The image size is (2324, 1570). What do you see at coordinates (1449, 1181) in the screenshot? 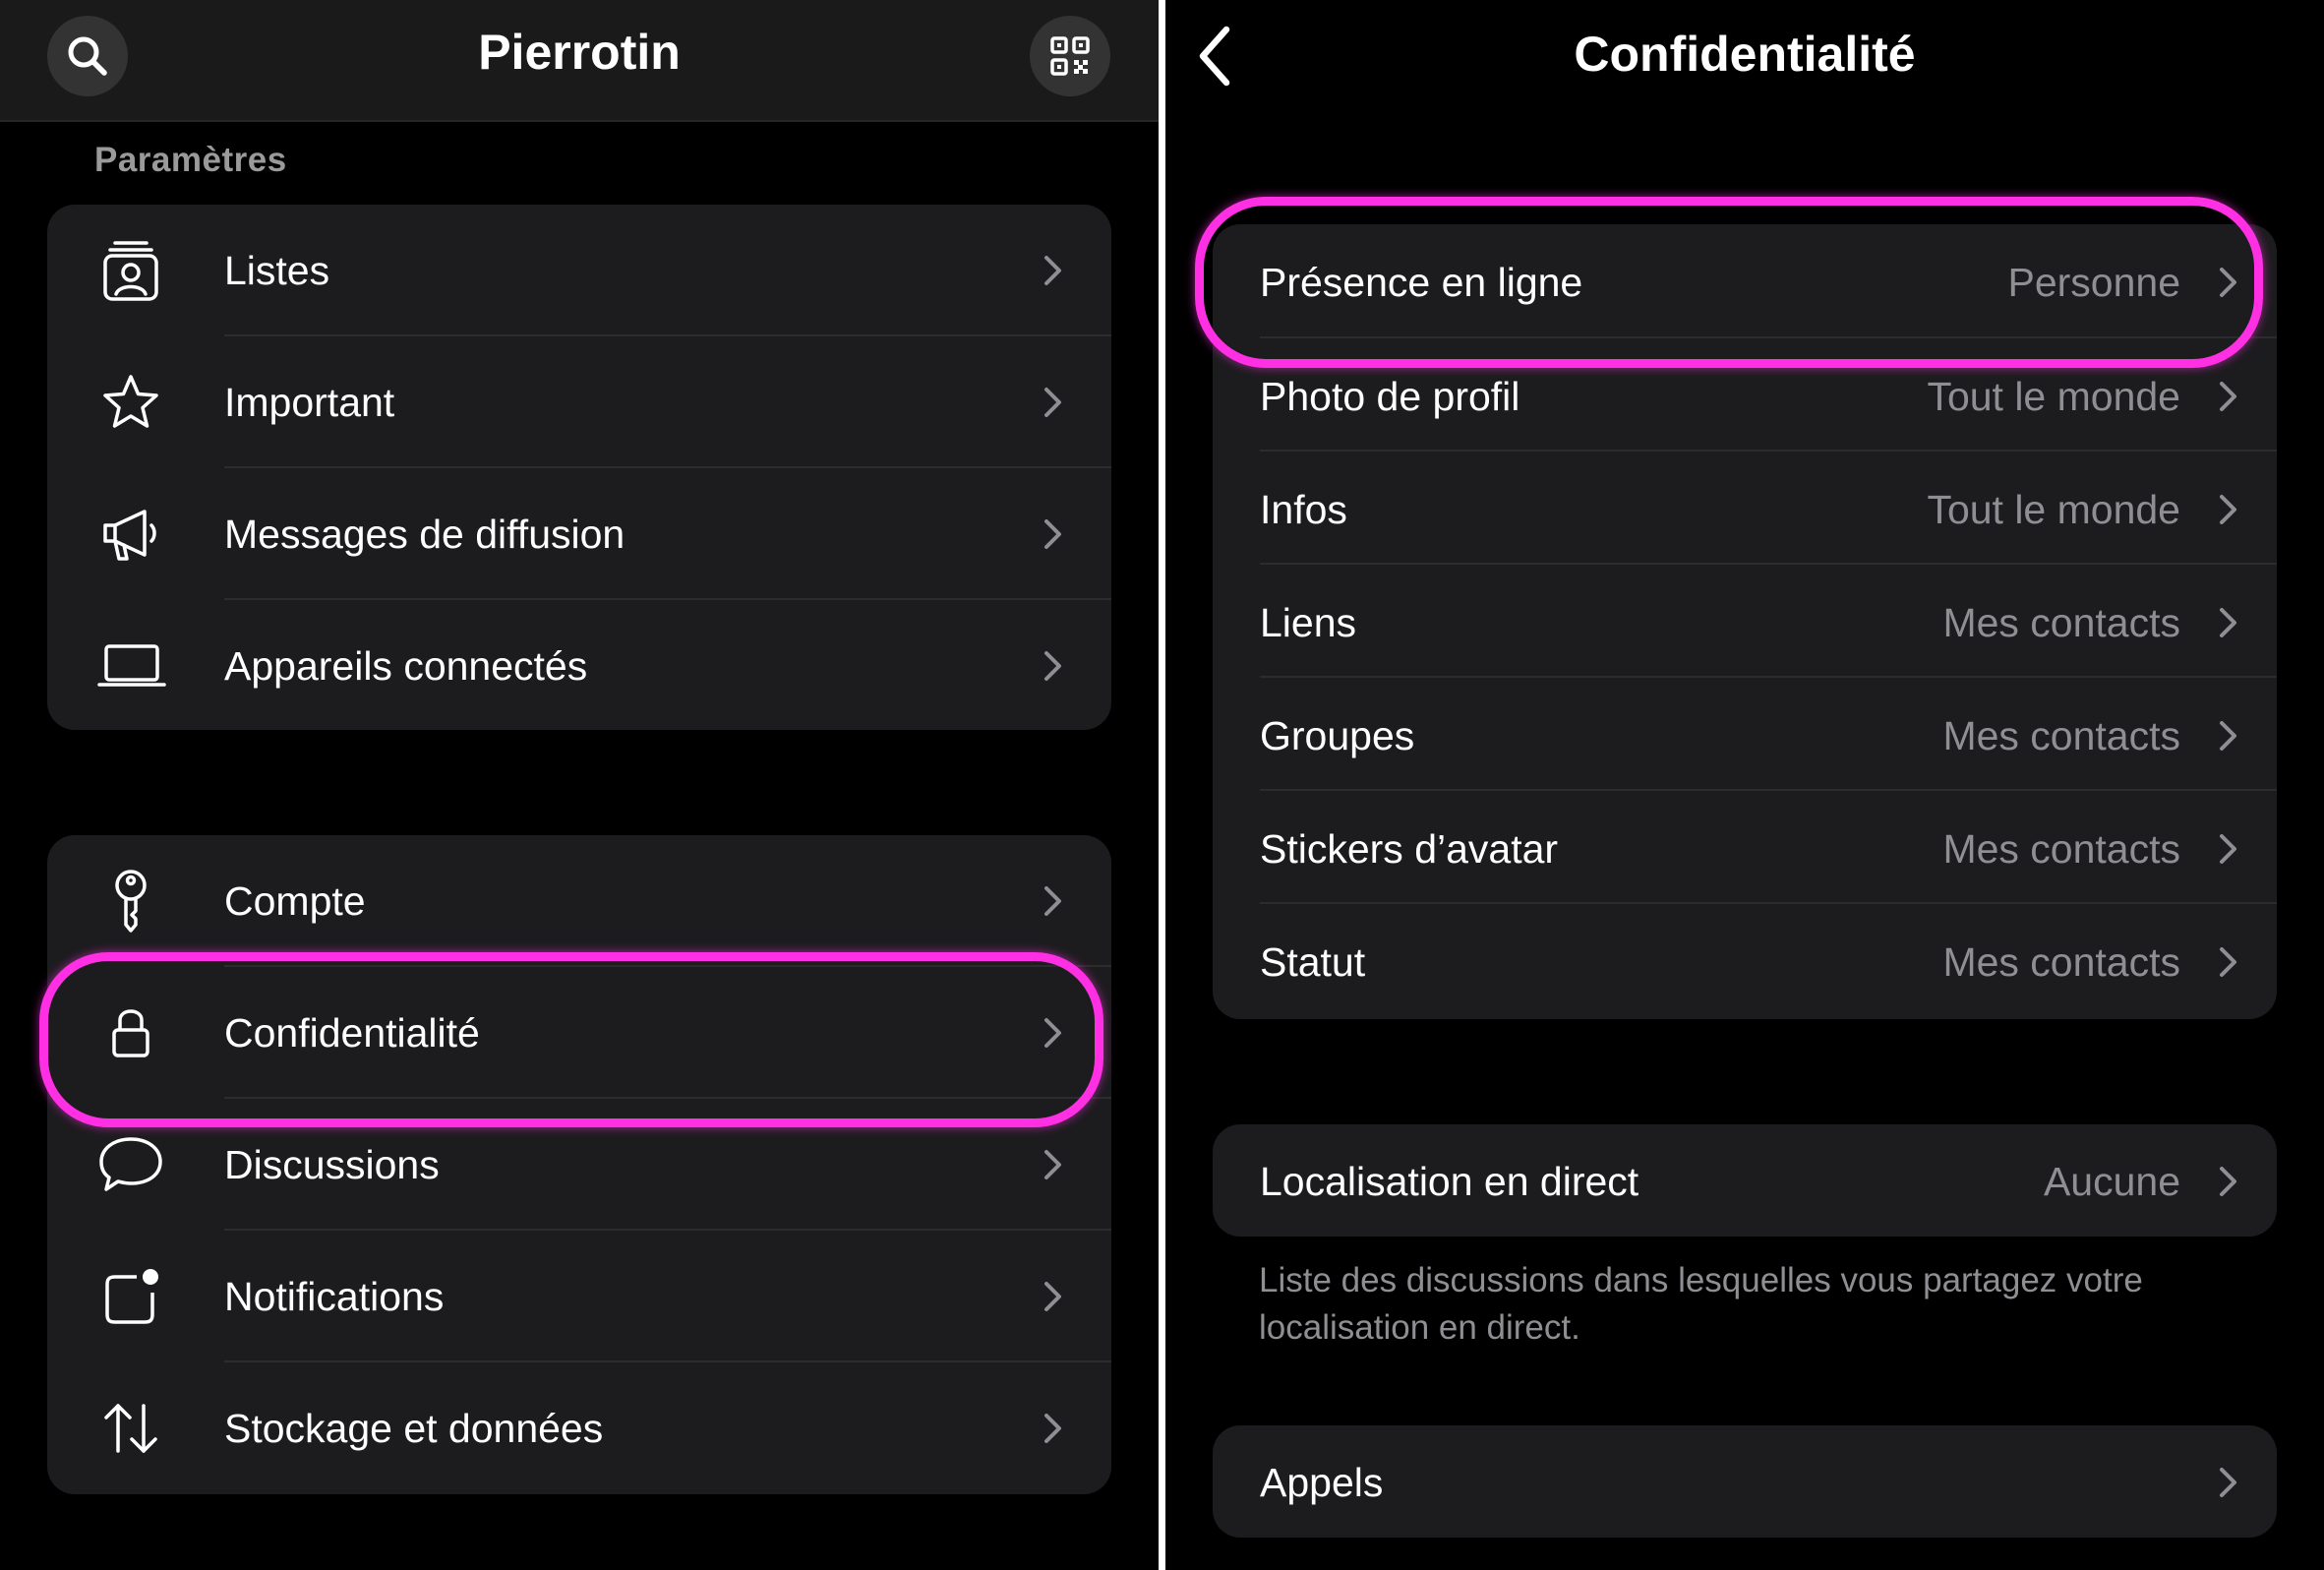
I see `privacy-item-label: Localisation en direct` at bounding box center [1449, 1181].